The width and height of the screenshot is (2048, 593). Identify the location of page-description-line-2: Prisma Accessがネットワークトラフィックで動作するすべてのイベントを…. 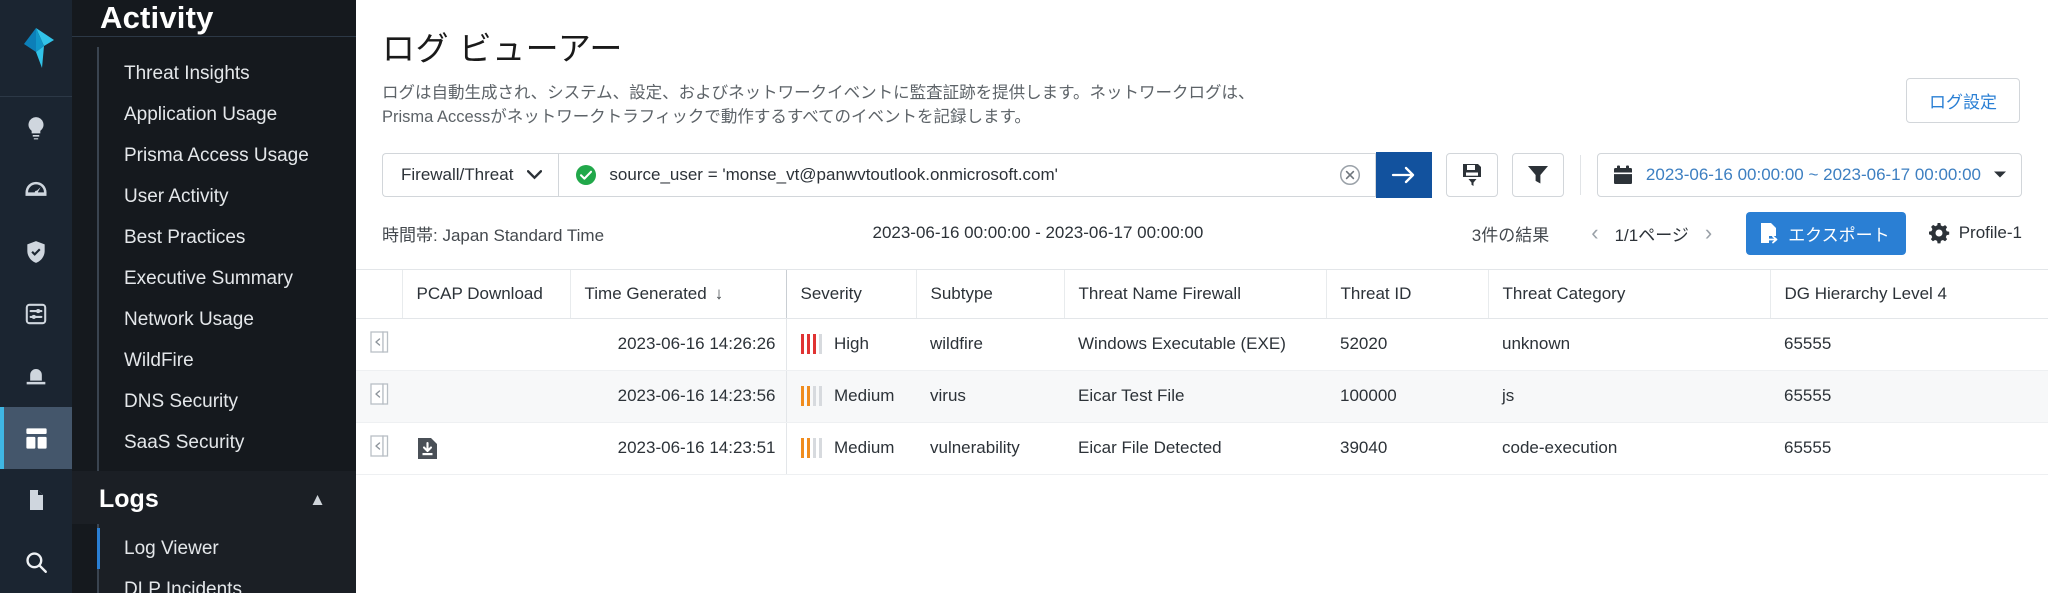
(706, 116).